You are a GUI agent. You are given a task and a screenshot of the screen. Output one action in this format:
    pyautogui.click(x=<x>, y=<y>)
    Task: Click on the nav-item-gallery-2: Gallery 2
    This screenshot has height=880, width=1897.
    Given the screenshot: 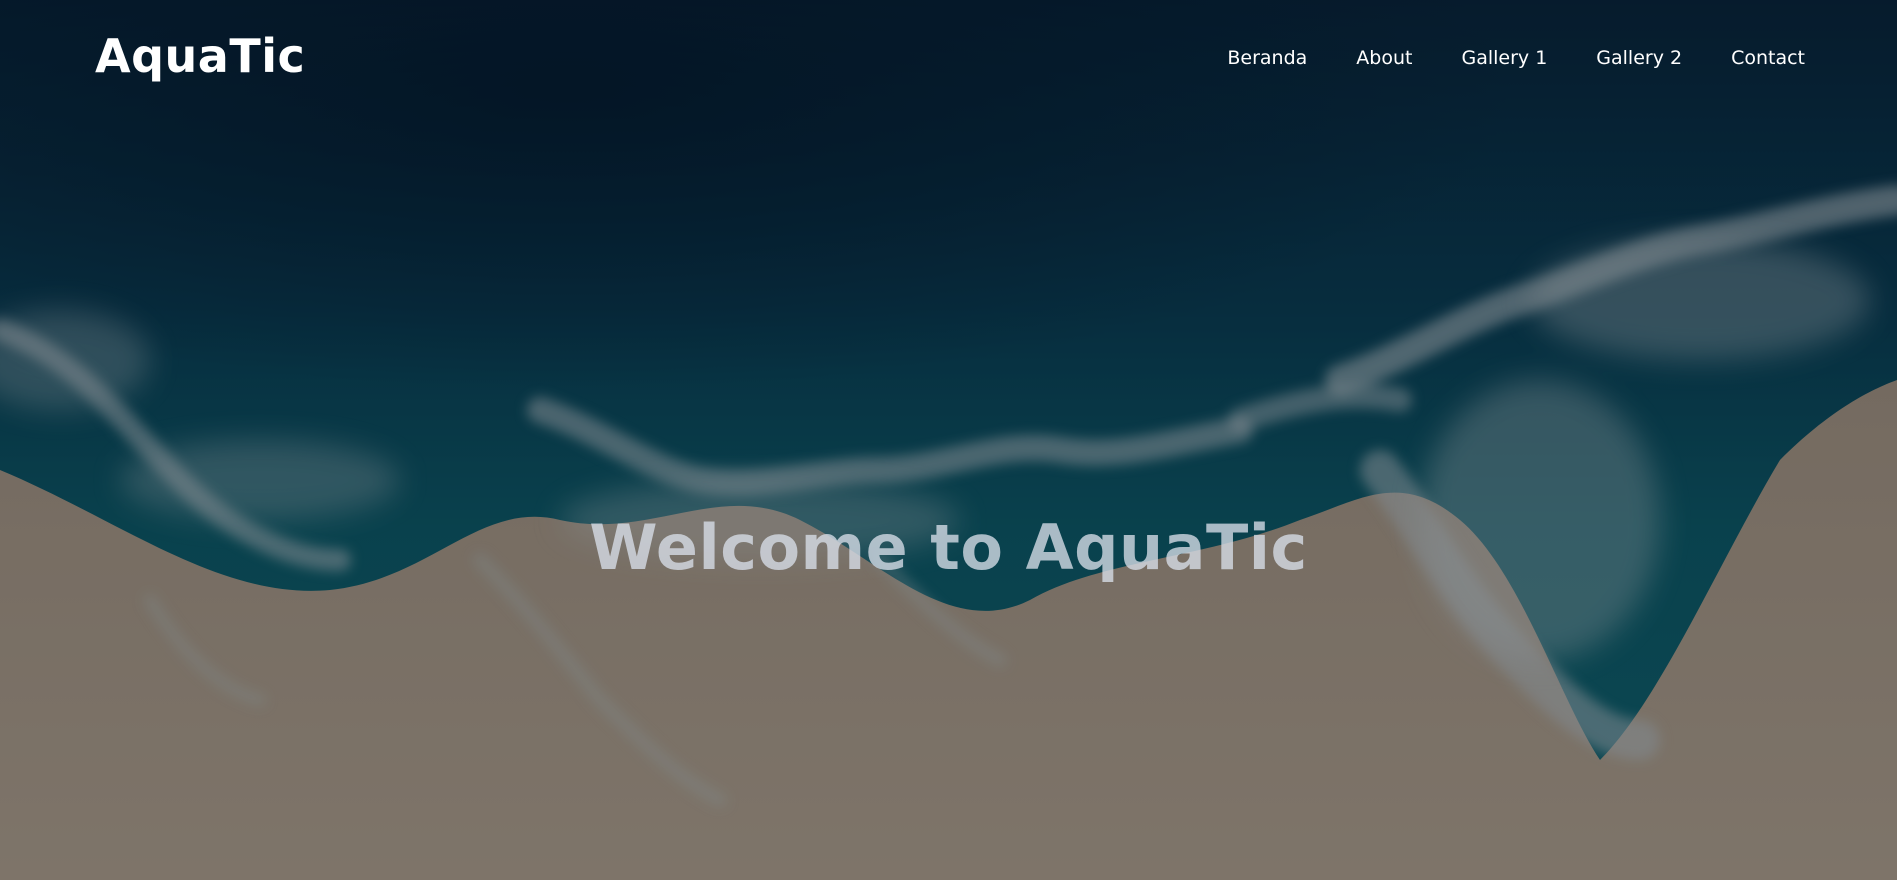 What is the action you would take?
    pyautogui.click(x=1639, y=58)
    